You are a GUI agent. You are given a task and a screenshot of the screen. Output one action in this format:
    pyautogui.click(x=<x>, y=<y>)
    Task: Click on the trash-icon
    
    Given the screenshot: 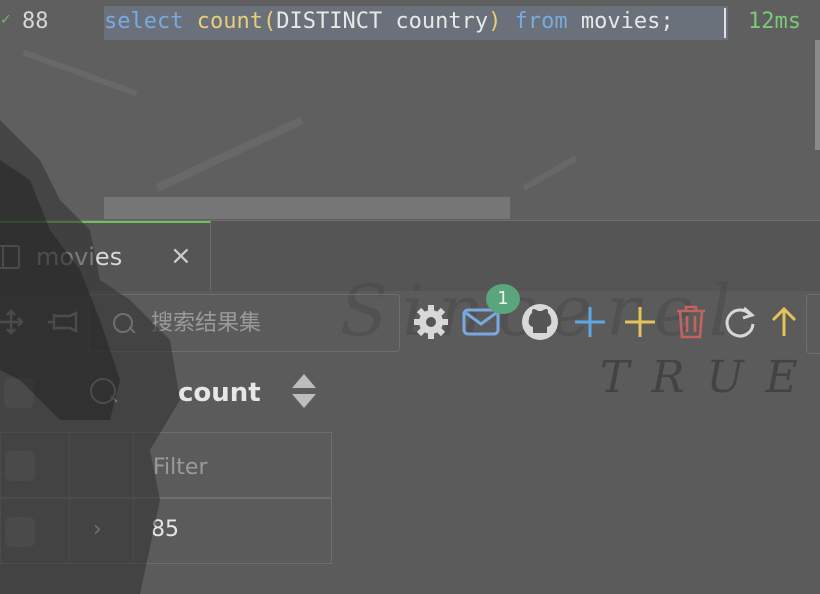 What is the action you would take?
    pyautogui.click(x=691, y=322)
    